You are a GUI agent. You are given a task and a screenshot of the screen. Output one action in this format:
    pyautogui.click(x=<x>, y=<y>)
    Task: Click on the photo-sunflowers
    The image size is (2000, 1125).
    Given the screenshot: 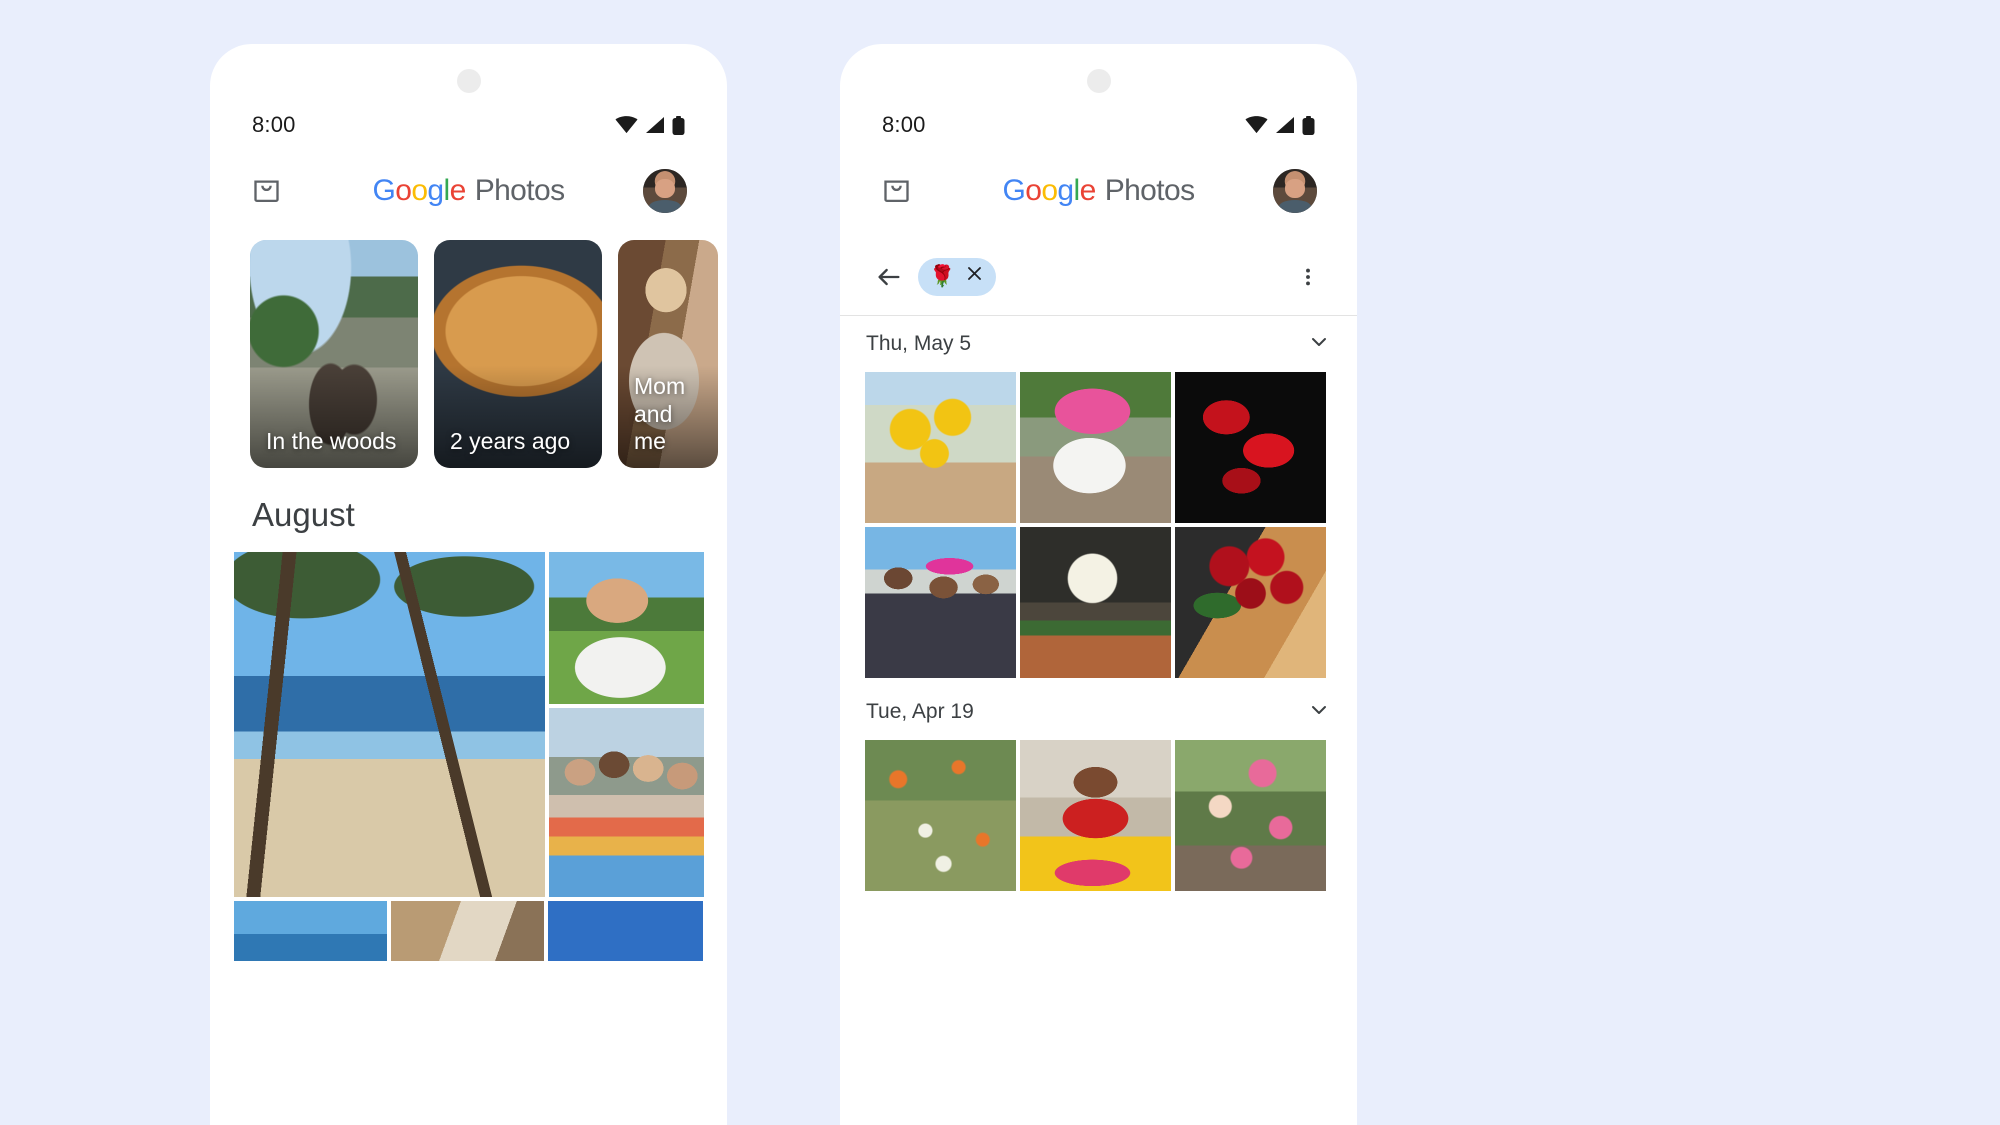 What is the action you would take?
    pyautogui.click(x=940, y=447)
    